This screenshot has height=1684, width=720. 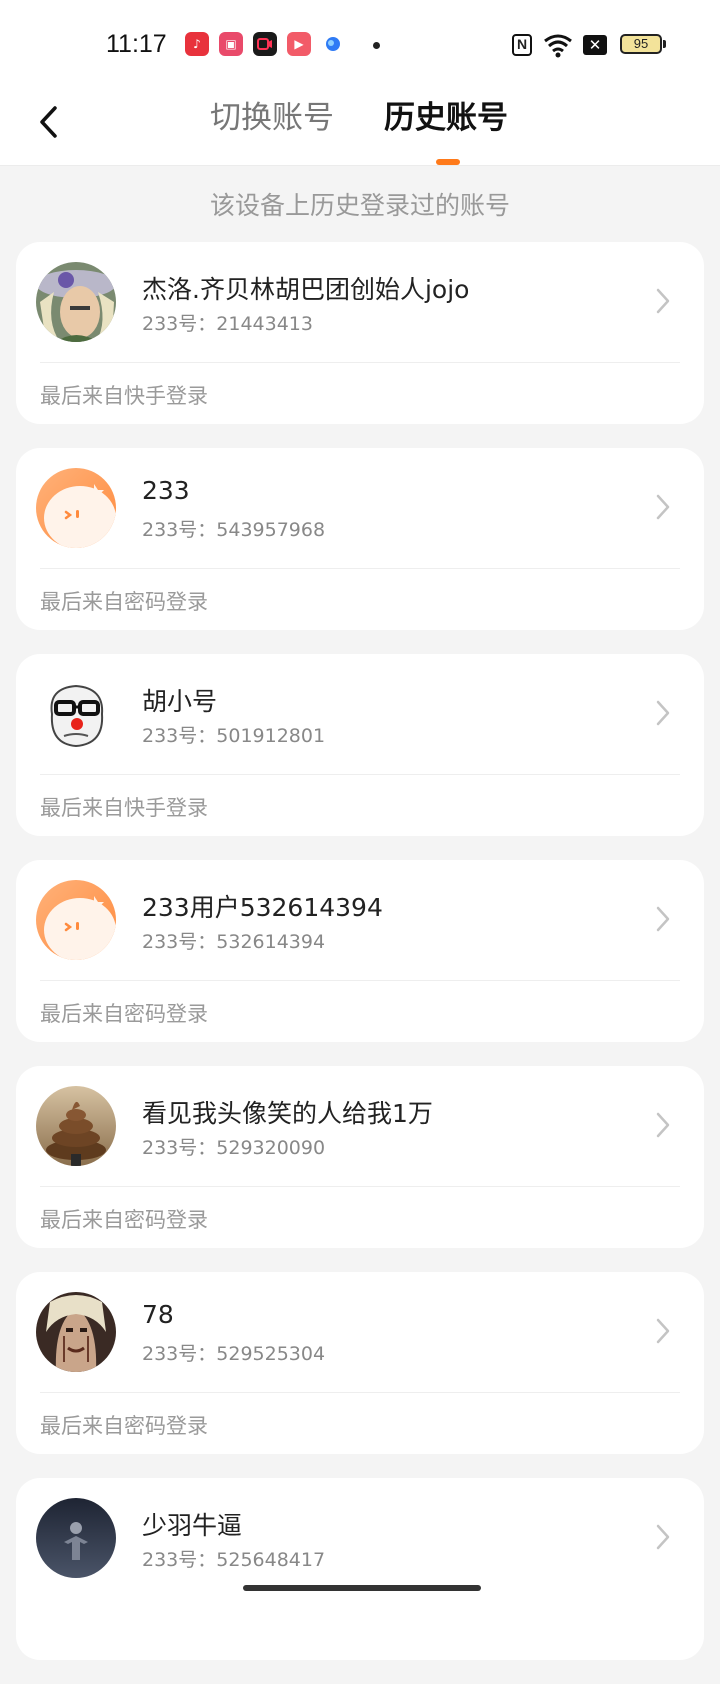 What do you see at coordinates (234, 1354) in the screenshot?
I see `account-id: 233号：529525304` at bounding box center [234, 1354].